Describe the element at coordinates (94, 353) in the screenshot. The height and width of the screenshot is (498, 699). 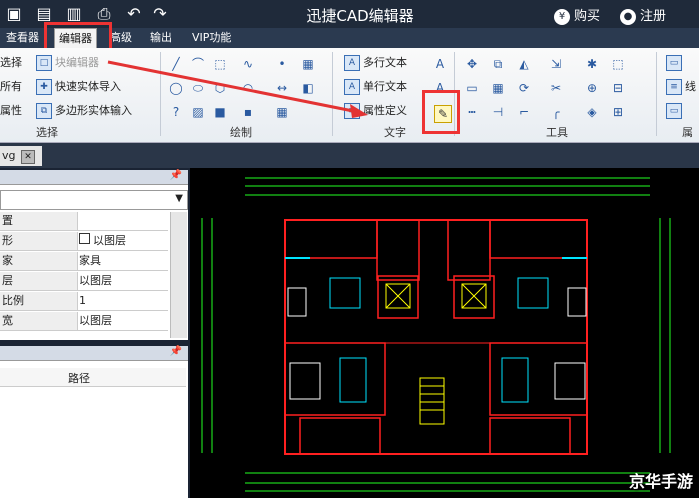
I see `layers-panel-header: 📌` at that location.